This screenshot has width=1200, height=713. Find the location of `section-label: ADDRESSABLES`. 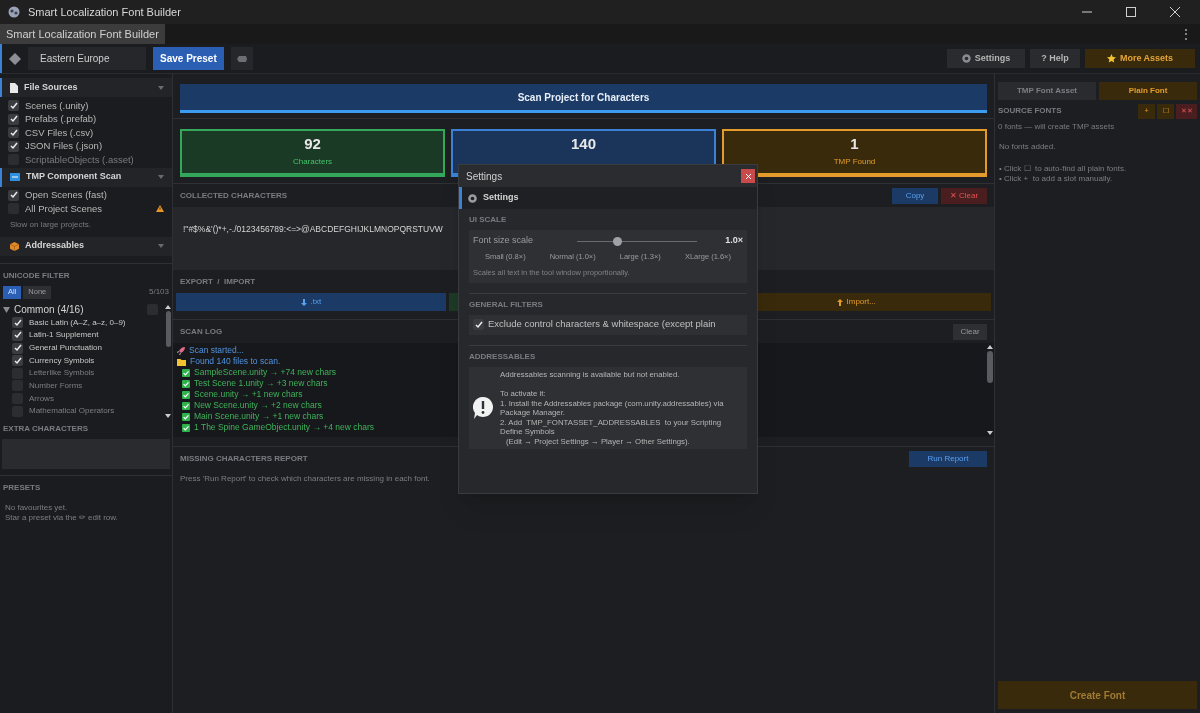

section-label: ADDRESSABLES is located at coordinates (503, 356).